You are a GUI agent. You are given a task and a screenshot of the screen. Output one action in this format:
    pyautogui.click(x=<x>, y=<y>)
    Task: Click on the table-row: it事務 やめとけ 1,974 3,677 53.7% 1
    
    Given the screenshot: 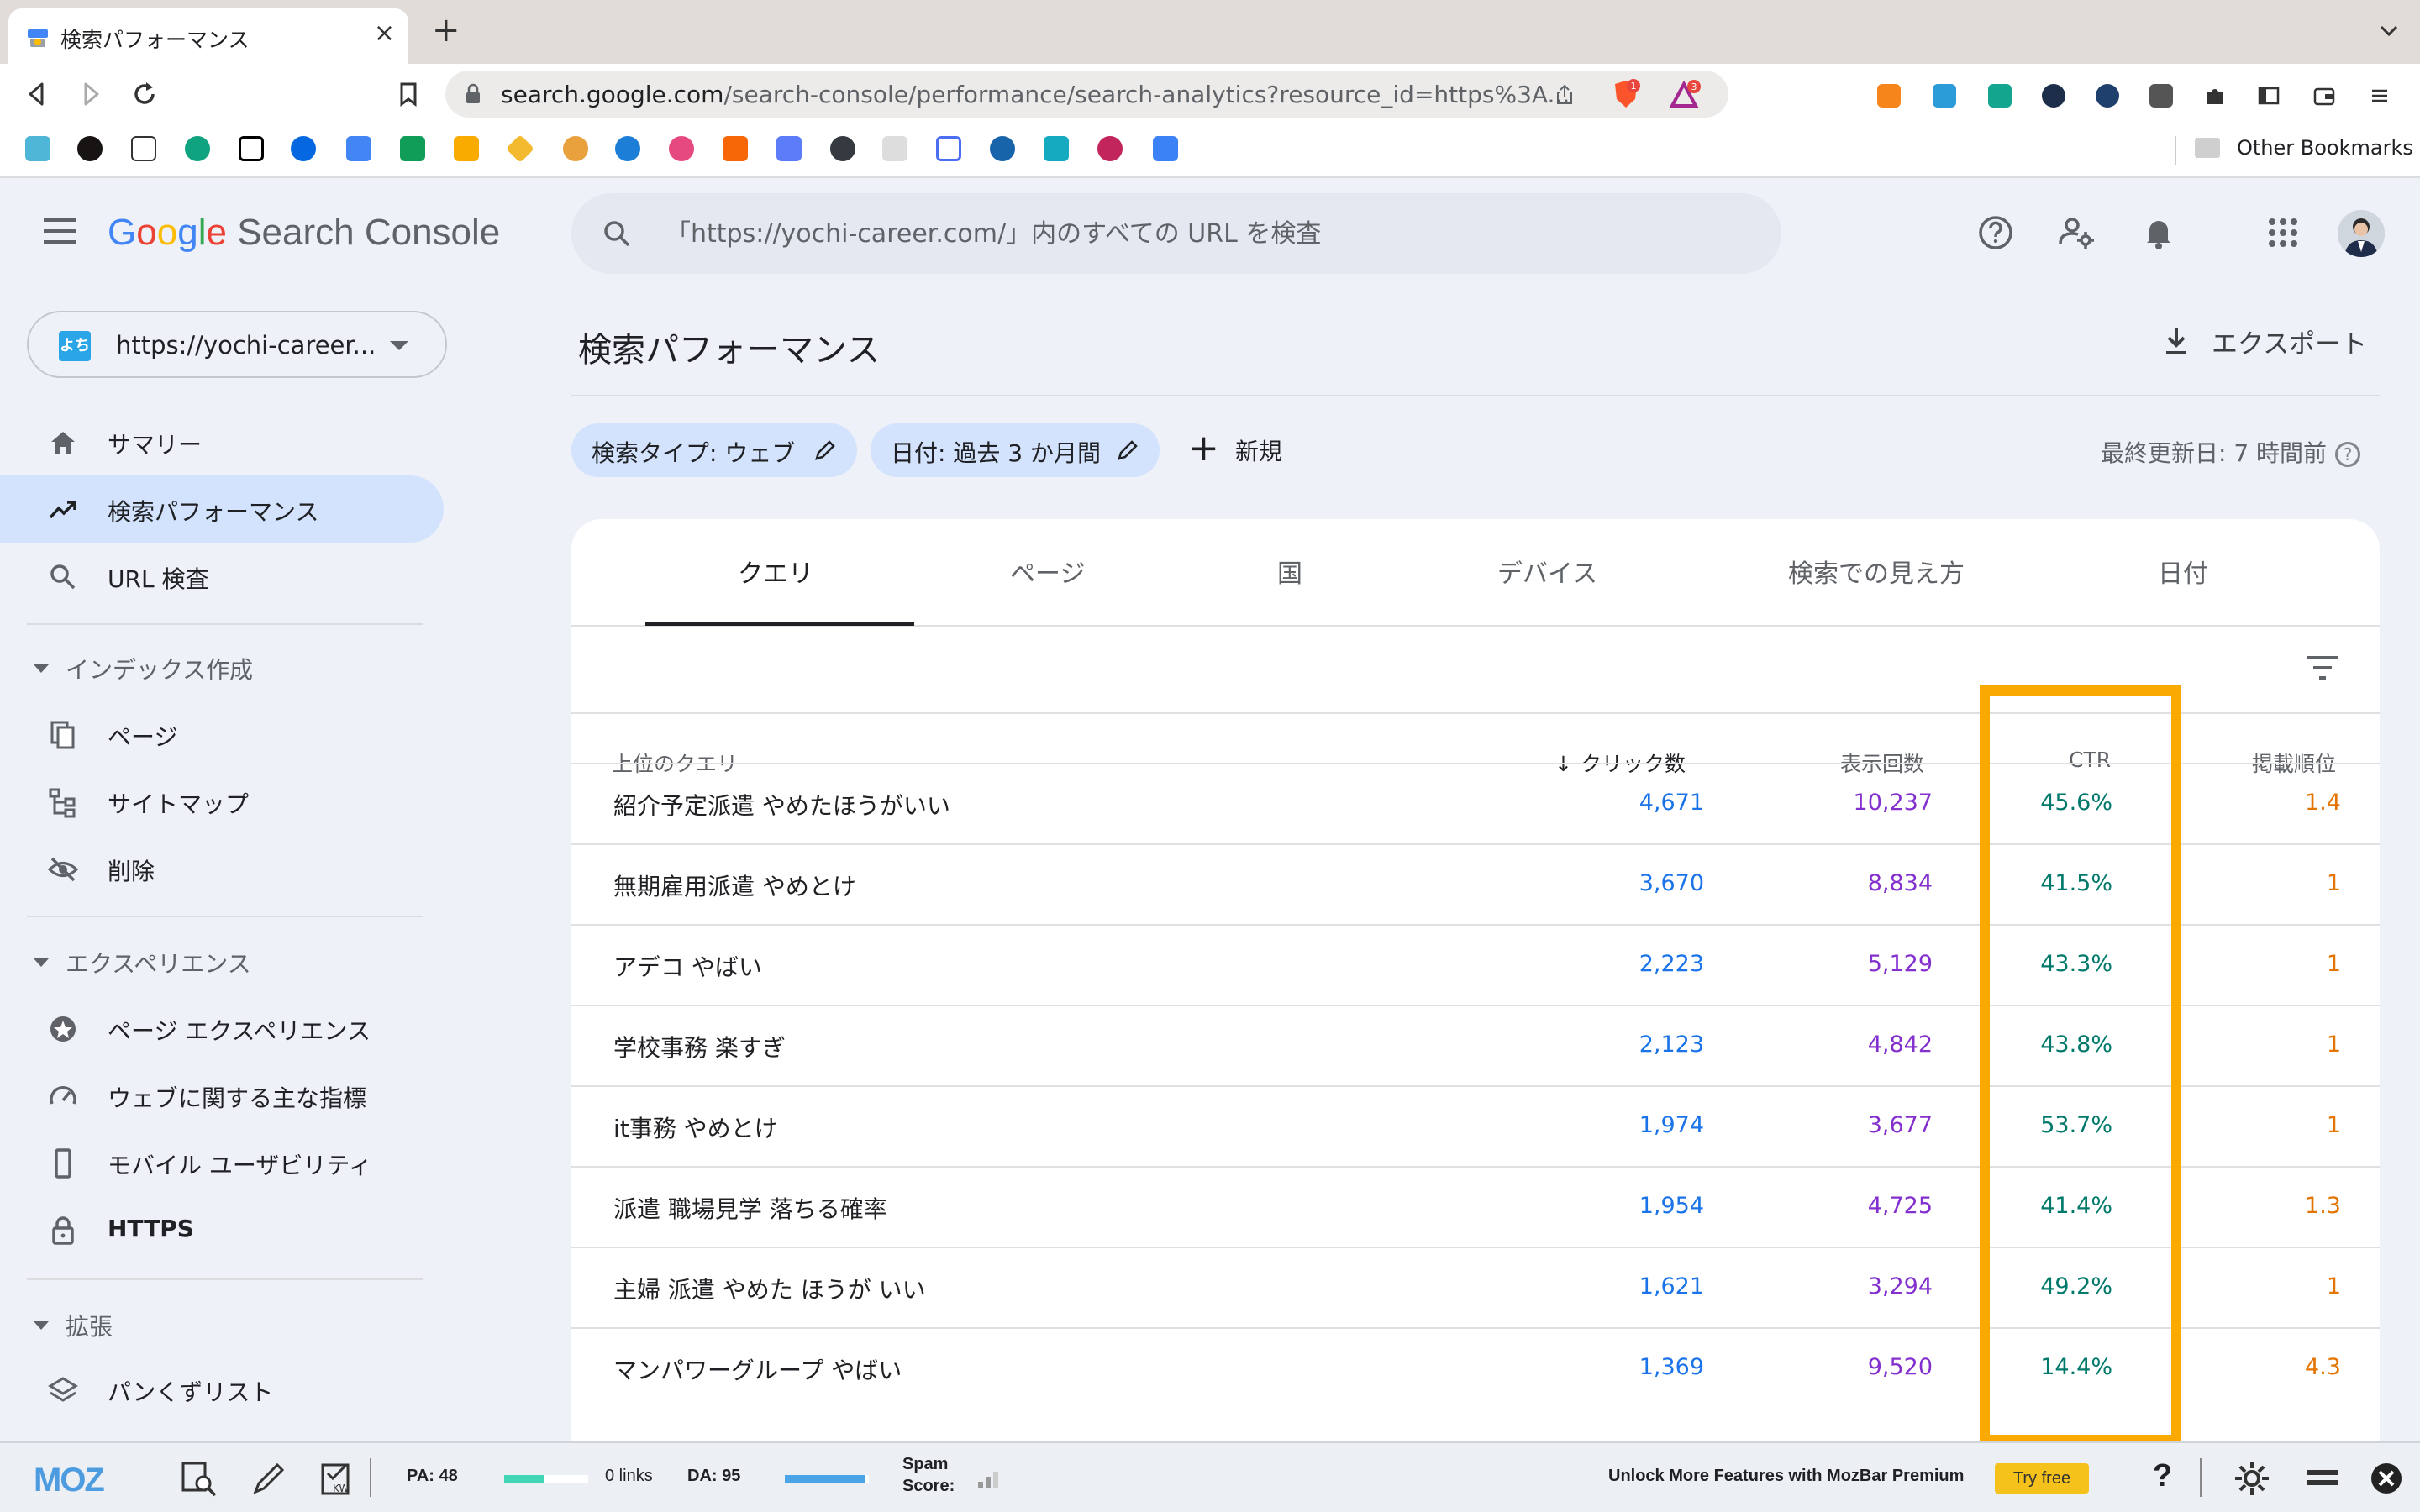 What is the action you would take?
    pyautogui.click(x=1475, y=1125)
    